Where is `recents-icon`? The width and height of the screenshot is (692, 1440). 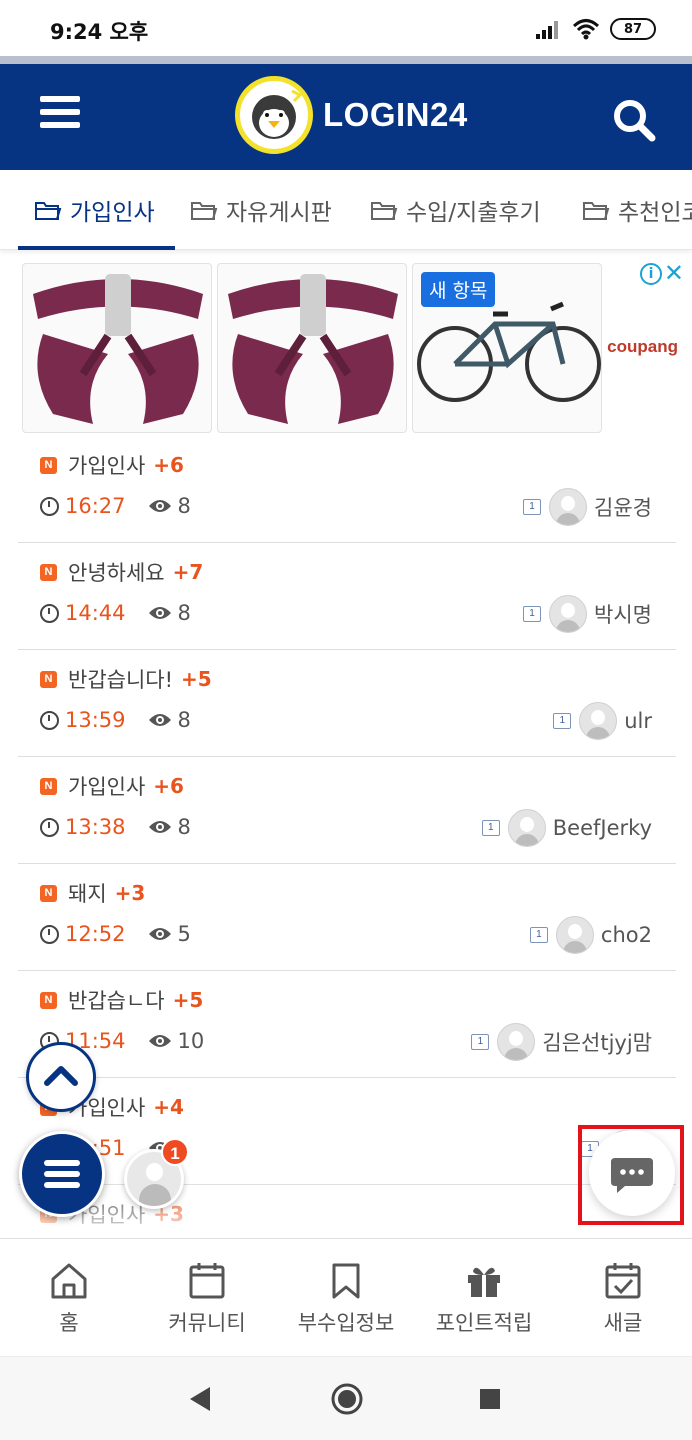 recents-icon is located at coordinates (490, 1399).